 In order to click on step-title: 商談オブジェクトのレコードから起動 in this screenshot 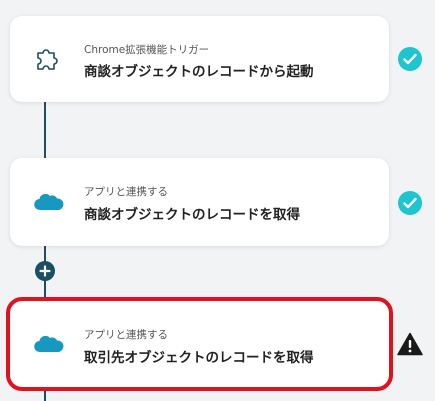, I will do `click(199, 72)`.